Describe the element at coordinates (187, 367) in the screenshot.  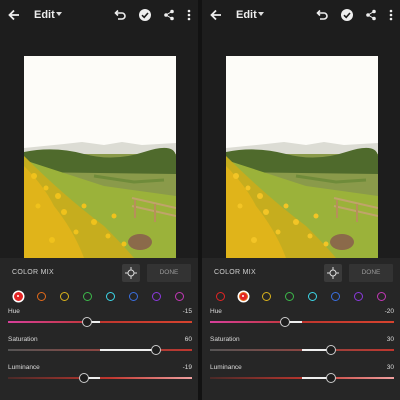
I see `slider-value: -19` at that location.